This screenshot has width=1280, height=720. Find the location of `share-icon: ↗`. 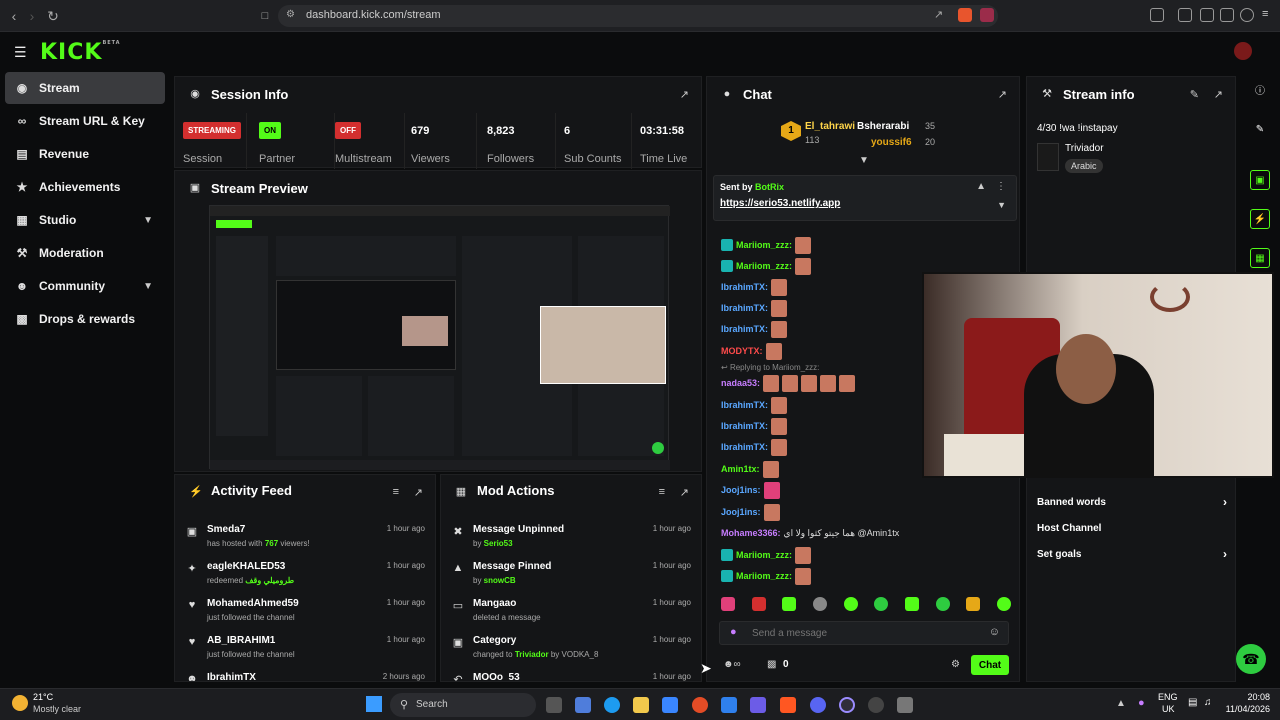

share-icon: ↗ is located at coordinates (941, 15).